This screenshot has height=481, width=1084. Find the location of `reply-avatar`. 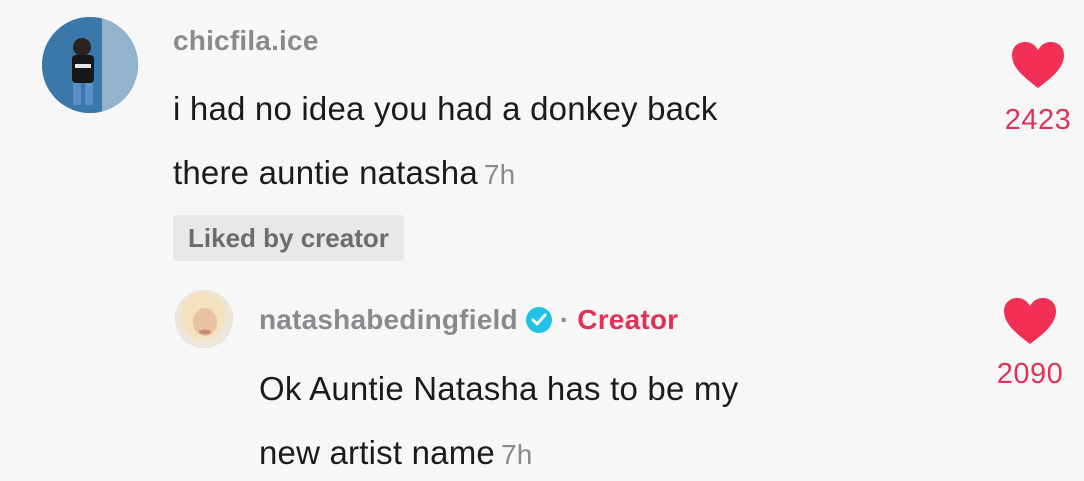

reply-avatar is located at coordinates (204, 319).